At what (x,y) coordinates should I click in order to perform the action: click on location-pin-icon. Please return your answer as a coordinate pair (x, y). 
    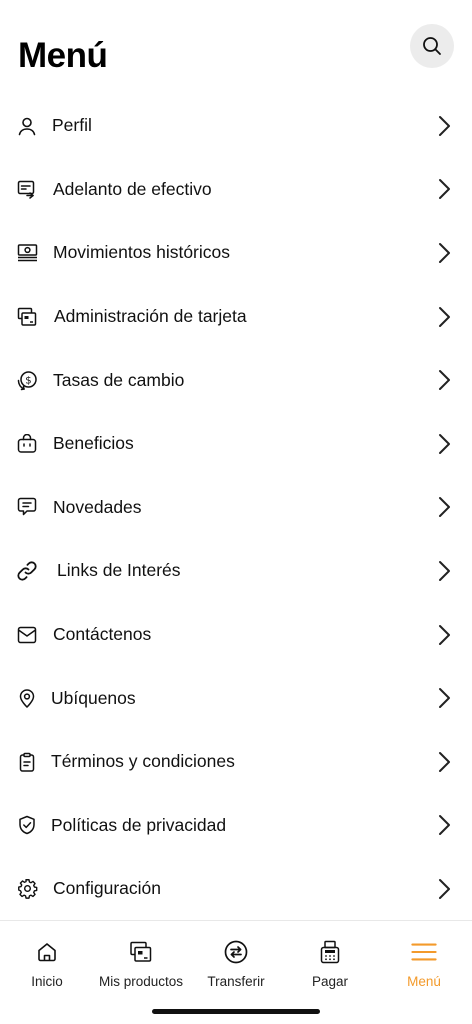
    Looking at the image, I should click on (27, 698).